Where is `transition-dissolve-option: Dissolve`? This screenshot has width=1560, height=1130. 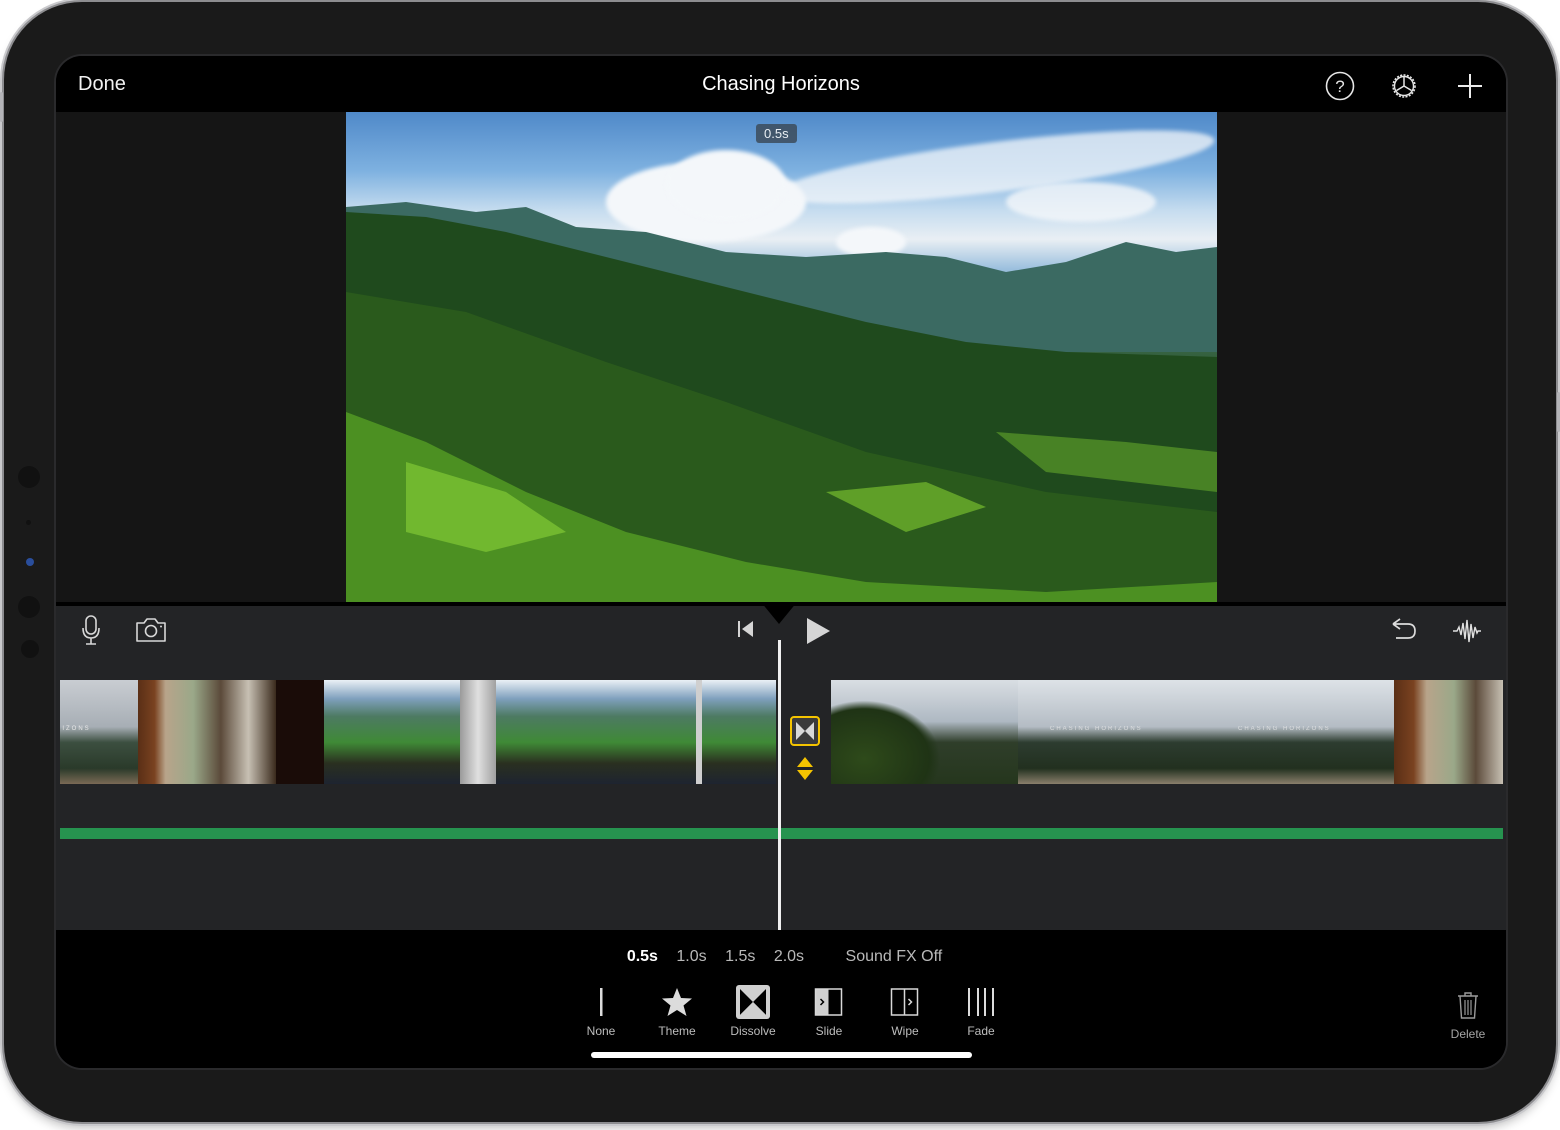 transition-dissolve-option: Dissolve is located at coordinates (753, 1011).